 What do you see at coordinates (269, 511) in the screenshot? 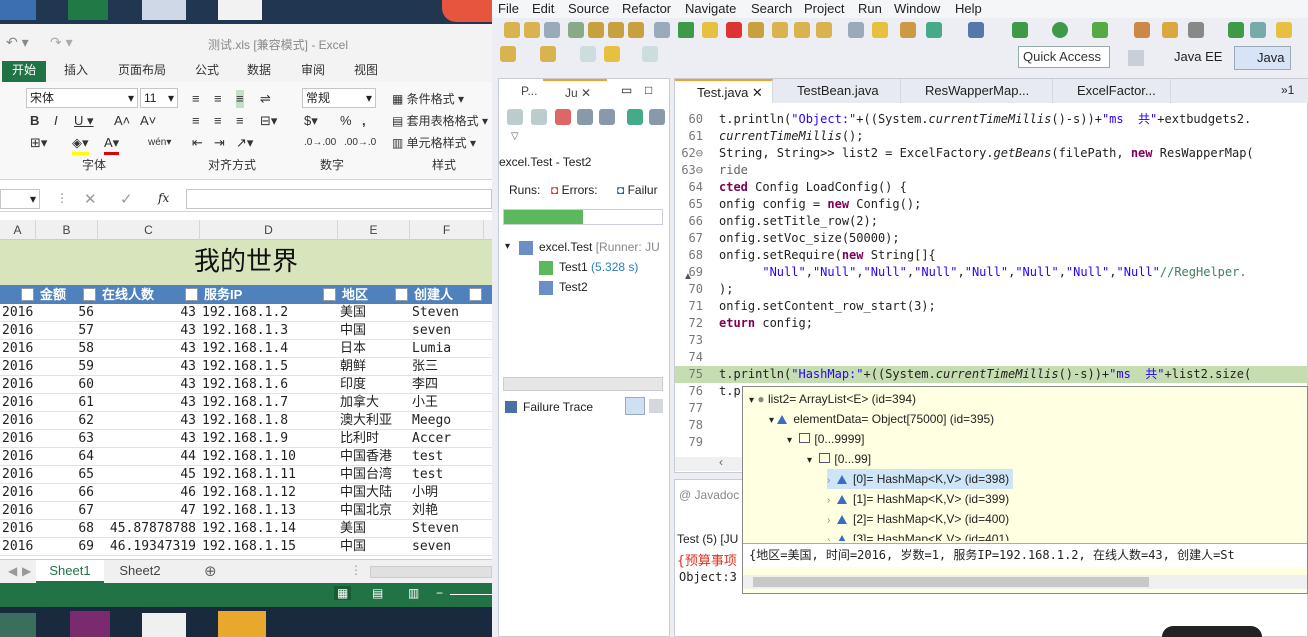
I see `table-cell: 192.168.1.13` at bounding box center [269, 511].